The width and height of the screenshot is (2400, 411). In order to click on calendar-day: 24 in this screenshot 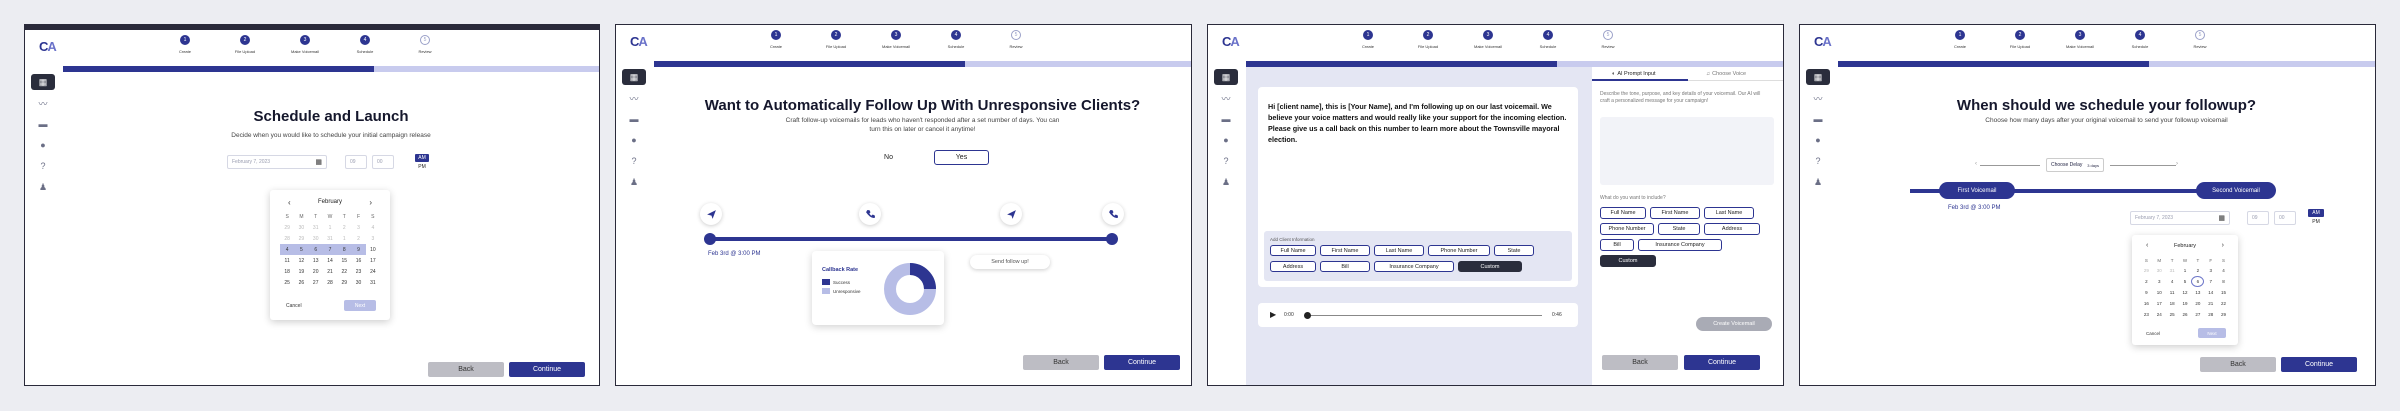, I will do `click(2159, 314)`.